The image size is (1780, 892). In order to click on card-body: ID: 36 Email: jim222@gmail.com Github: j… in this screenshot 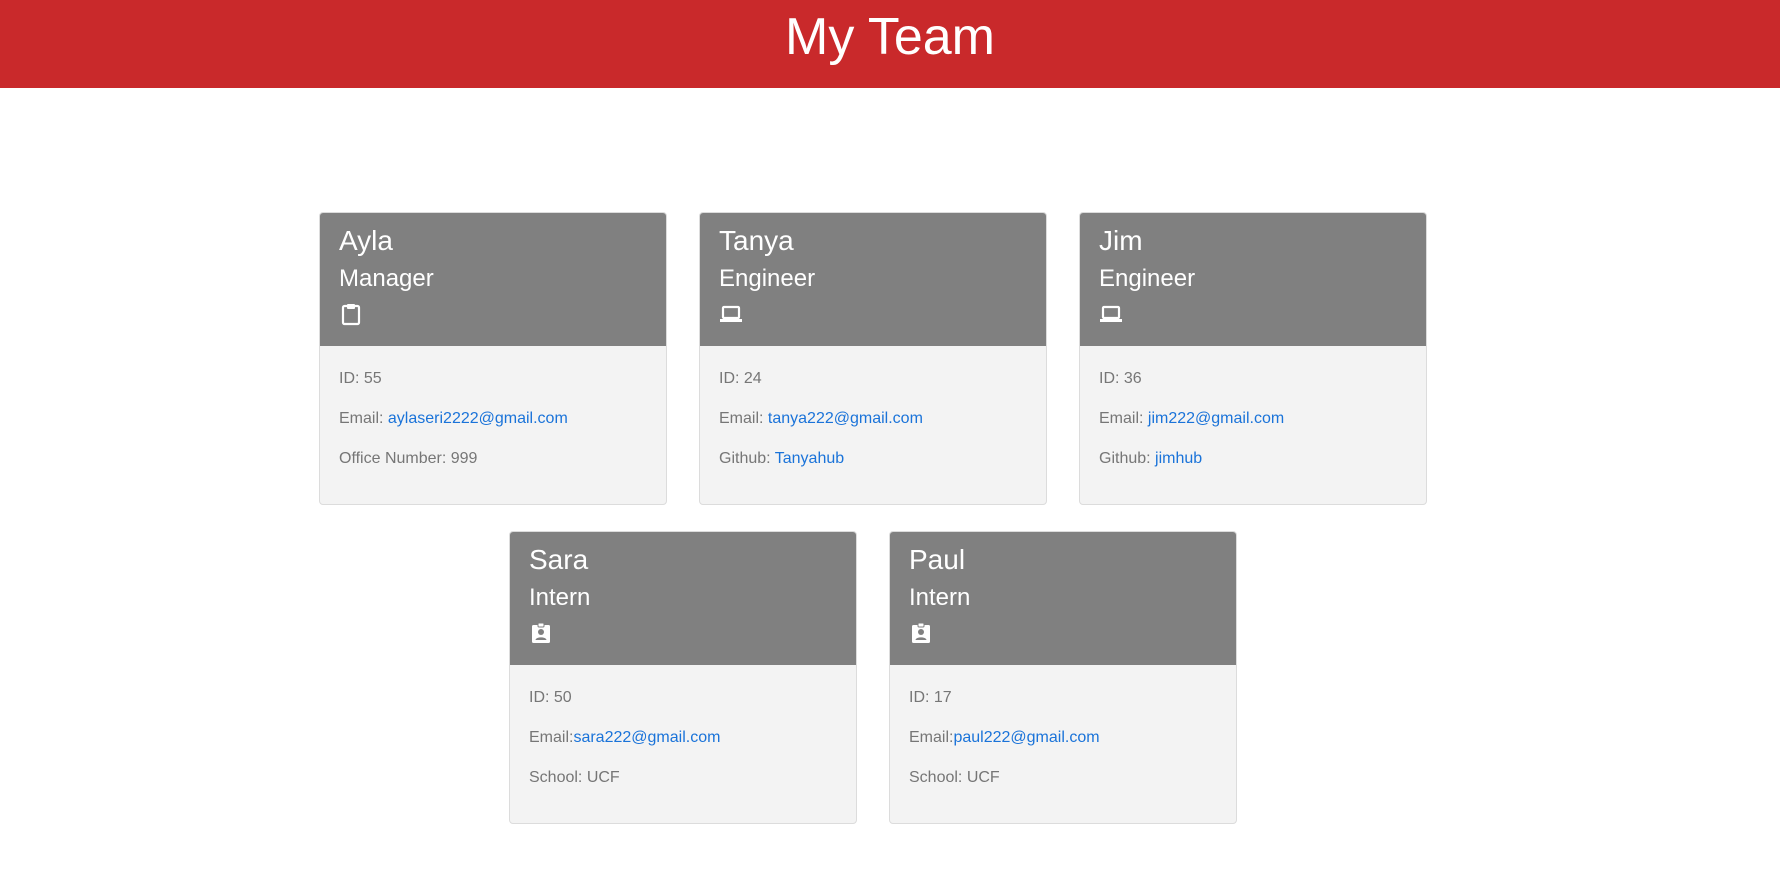, I will do `click(1253, 425)`.